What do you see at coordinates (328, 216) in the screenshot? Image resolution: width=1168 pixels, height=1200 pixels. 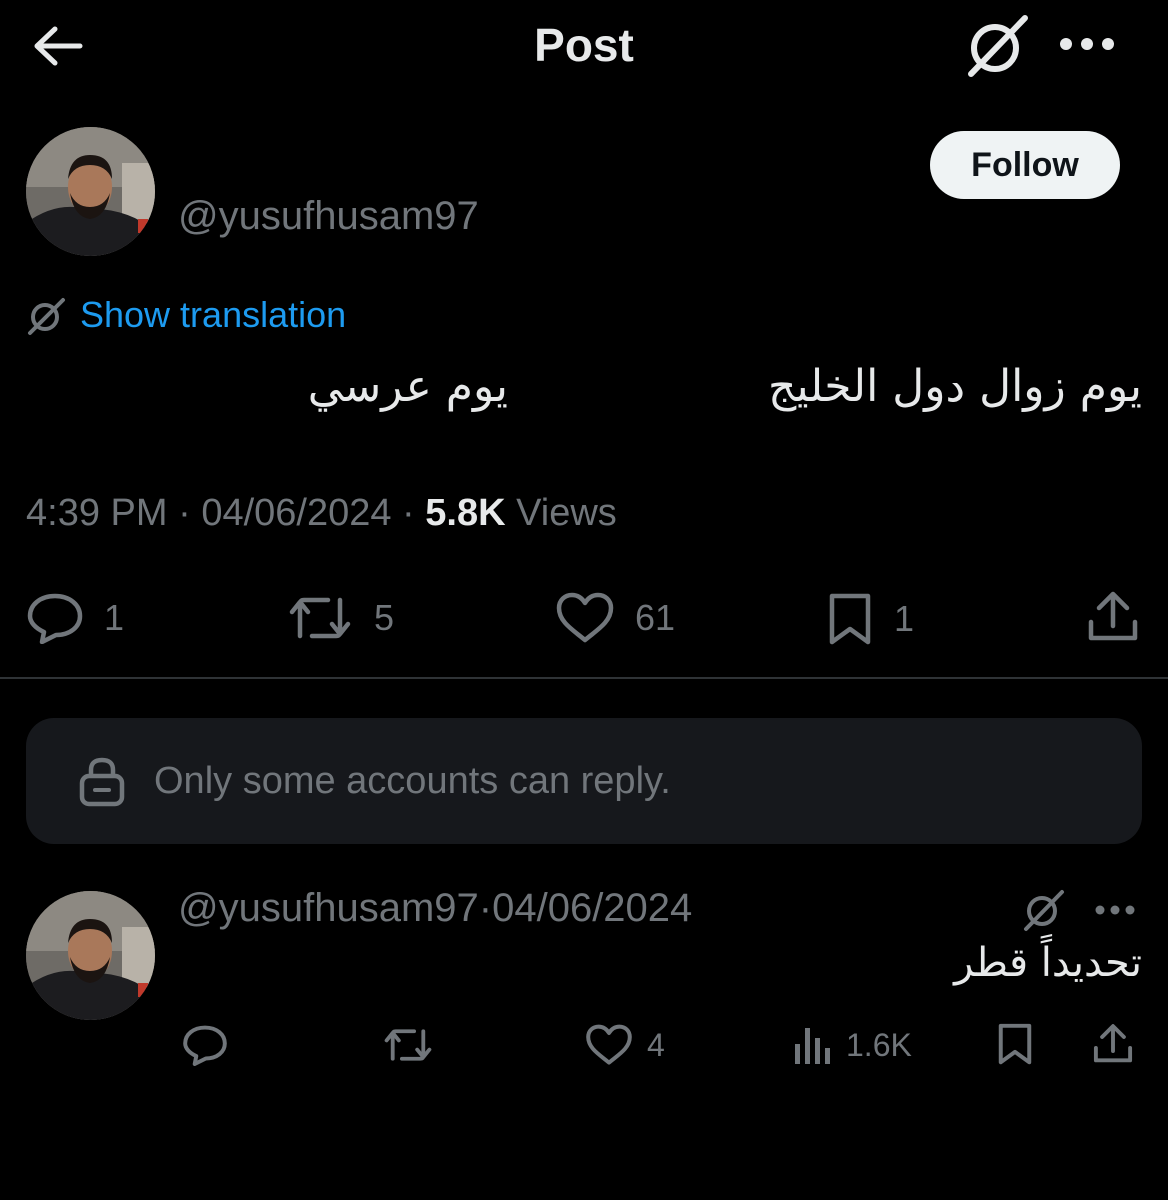 I see `author-handle: @yusufhusam97` at bounding box center [328, 216].